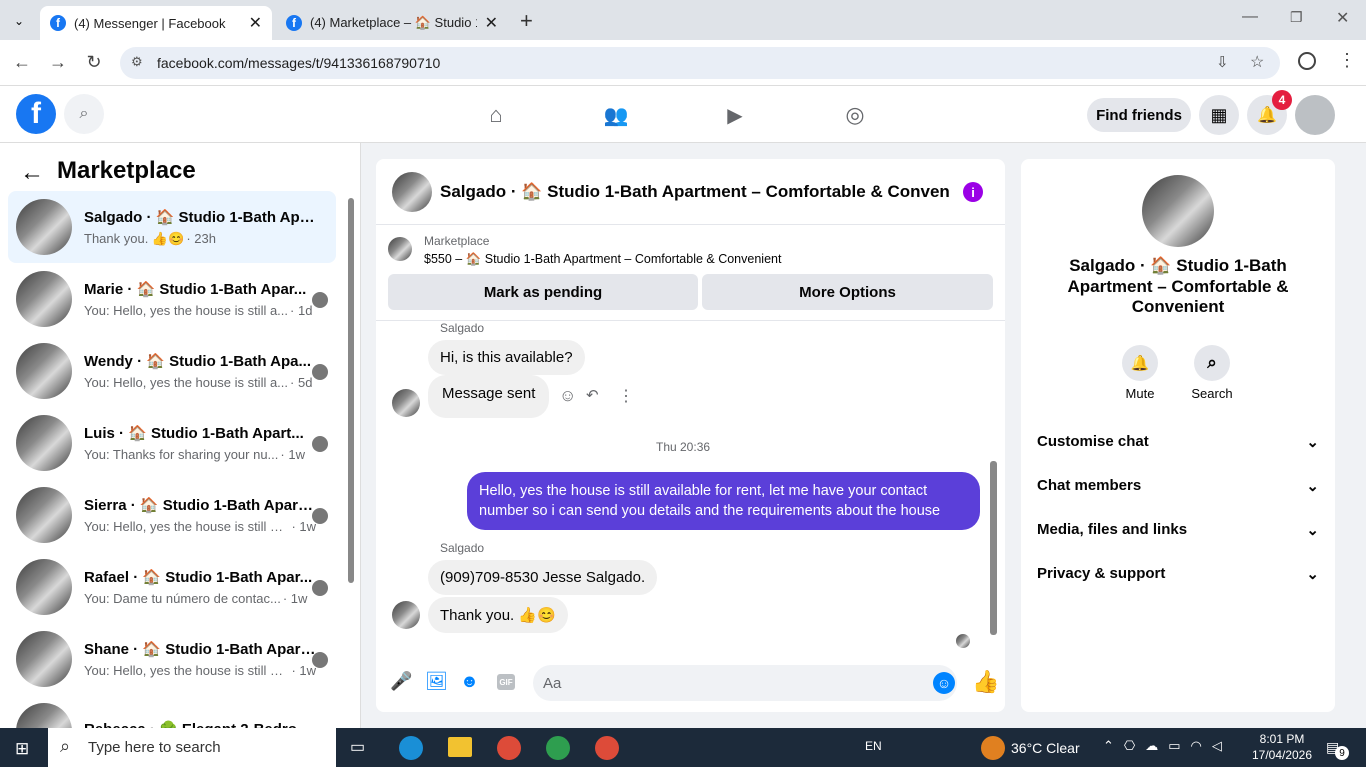 The width and height of the screenshot is (1366, 767). What do you see at coordinates (469, 681) in the screenshot?
I see `sticker-icon: ☻` at bounding box center [469, 681].